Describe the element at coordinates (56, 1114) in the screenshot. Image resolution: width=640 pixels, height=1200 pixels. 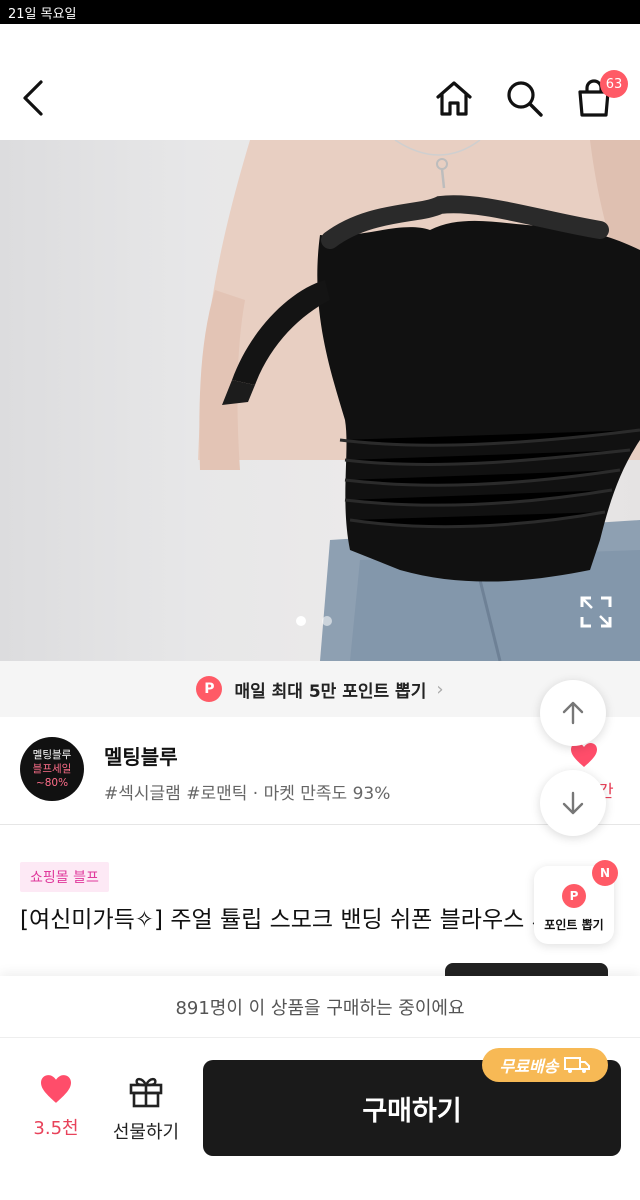
I see `like-button: 3.5천` at that location.